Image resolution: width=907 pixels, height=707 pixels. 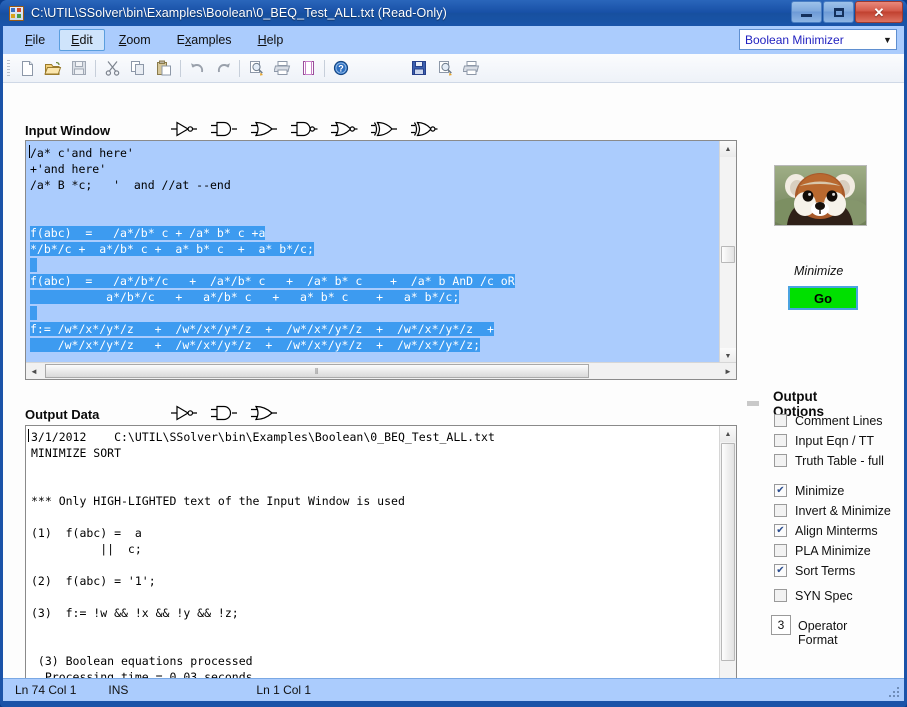 I want to click on input-gate-toolbar, so click(x=304, y=130).